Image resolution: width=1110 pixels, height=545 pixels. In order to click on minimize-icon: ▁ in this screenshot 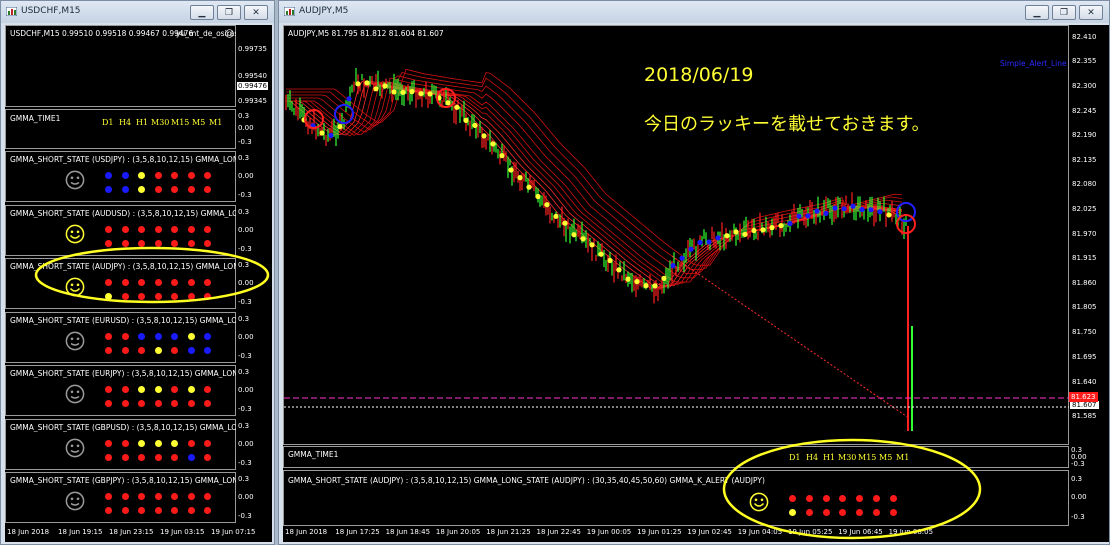, I will do `click(202, 13)`.